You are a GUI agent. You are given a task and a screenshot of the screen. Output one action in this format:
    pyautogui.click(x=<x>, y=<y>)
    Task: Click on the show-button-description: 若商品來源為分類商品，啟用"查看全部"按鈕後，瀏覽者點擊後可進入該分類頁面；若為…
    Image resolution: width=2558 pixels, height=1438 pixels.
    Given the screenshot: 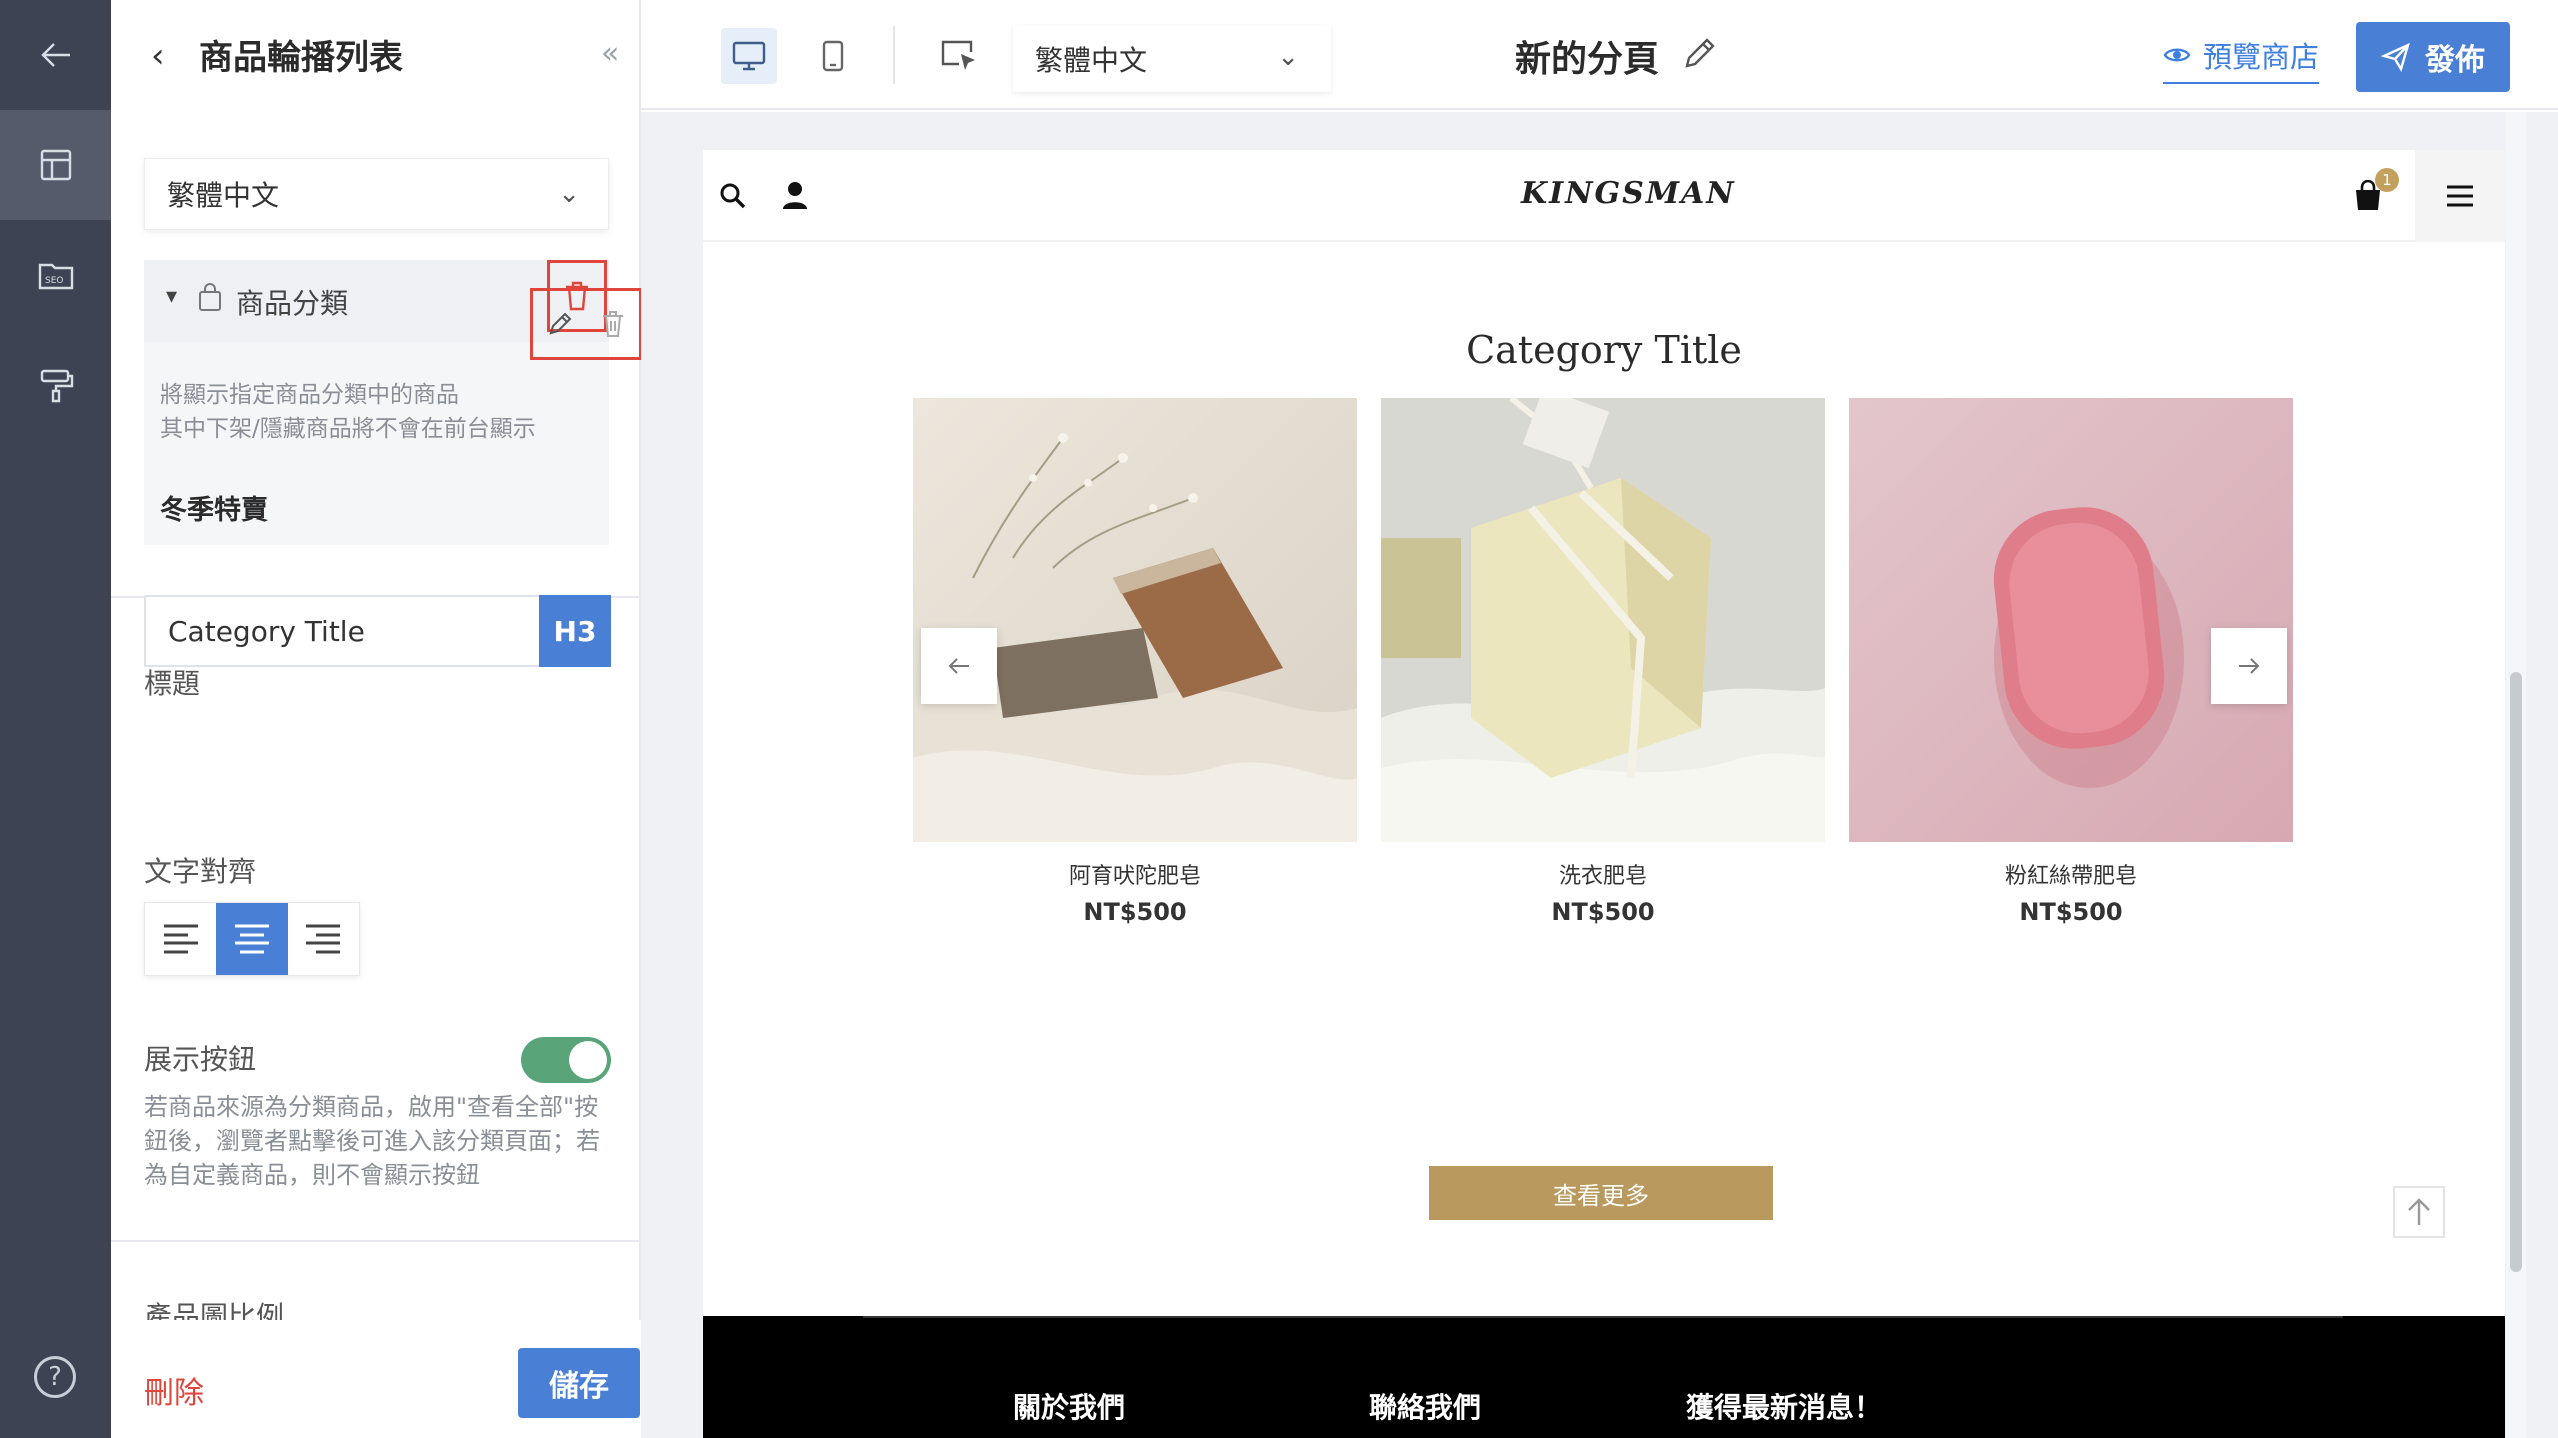 What is the action you would take?
    pyautogui.click(x=372, y=1141)
    